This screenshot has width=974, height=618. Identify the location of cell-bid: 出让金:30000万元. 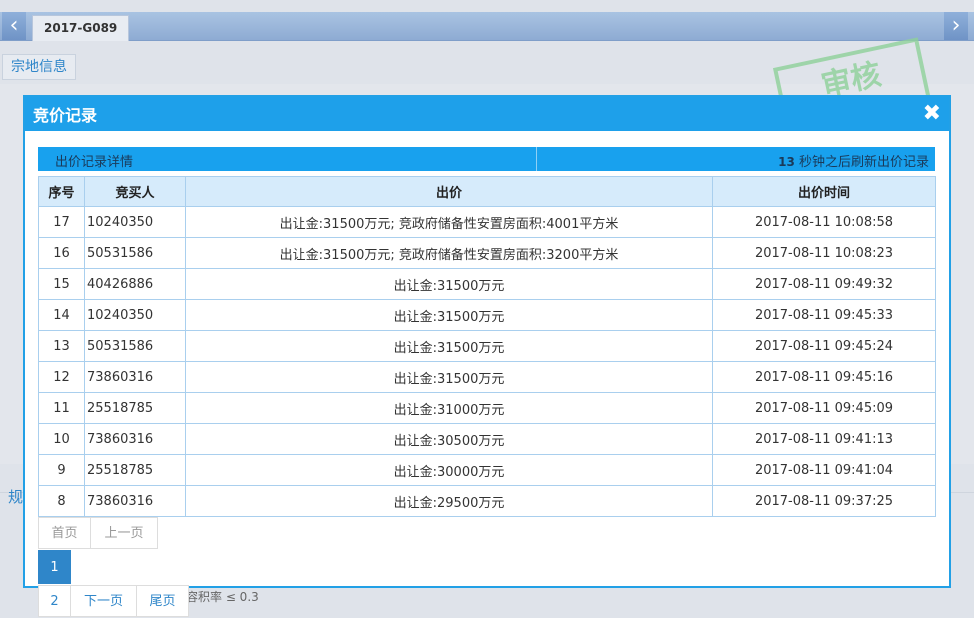
(449, 470).